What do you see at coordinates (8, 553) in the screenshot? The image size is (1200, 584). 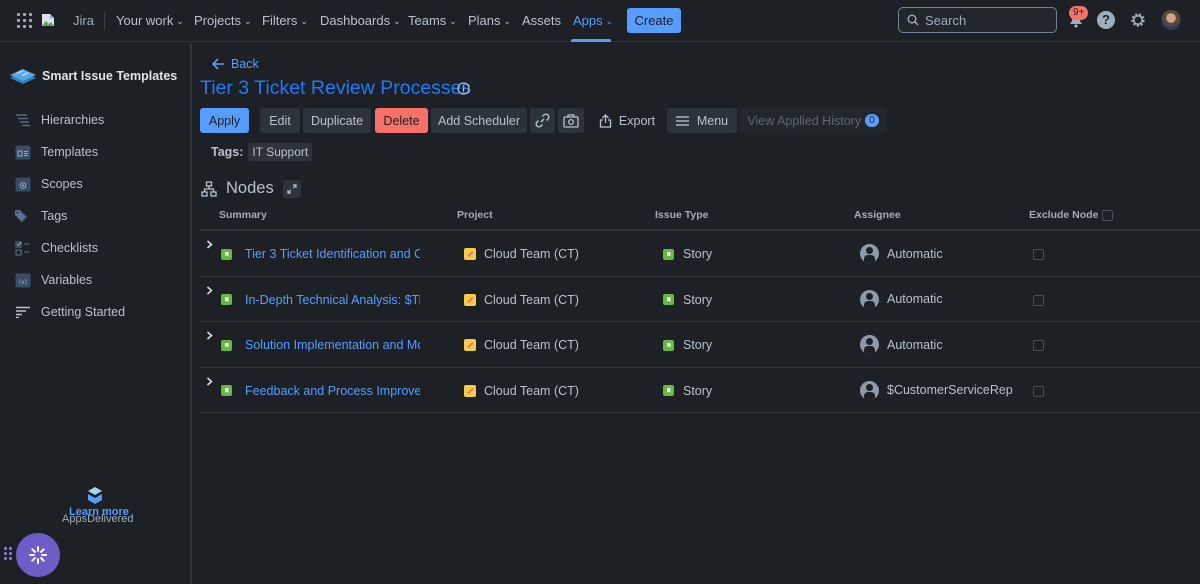 I see `drag-handle-icon` at bounding box center [8, 553].